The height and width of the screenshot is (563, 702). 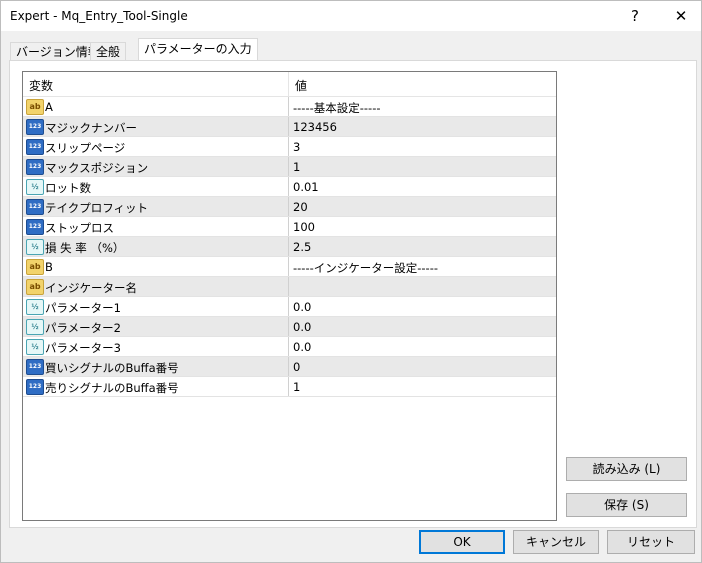 I want to click on parameter-name: ストップロス, so click(x=79, y=228).